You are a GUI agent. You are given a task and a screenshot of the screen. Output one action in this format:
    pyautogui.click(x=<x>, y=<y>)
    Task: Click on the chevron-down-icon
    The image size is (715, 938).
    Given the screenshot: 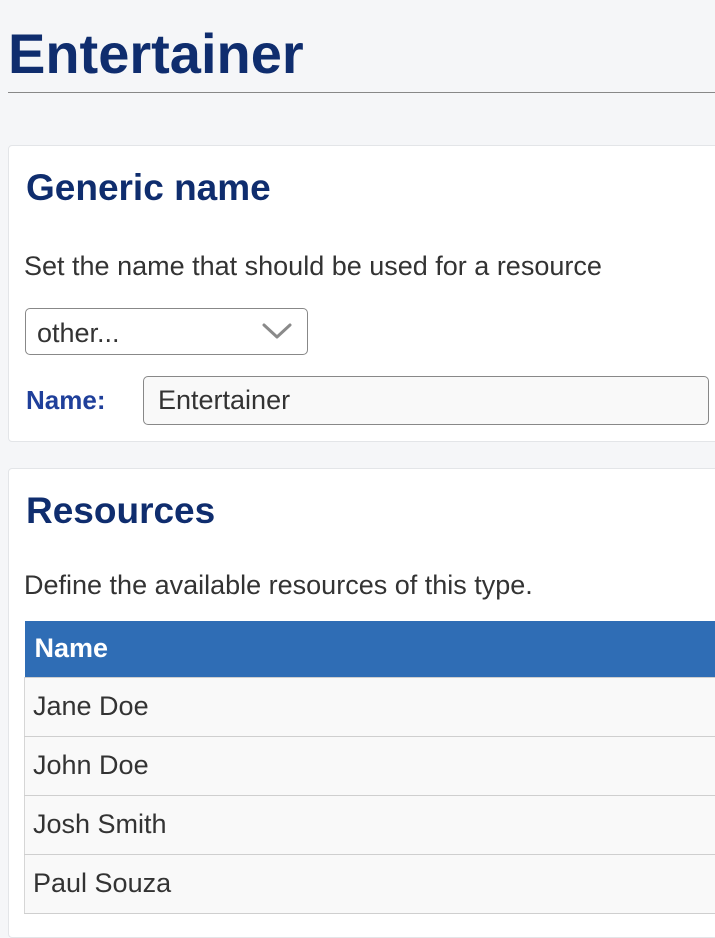 What is the action you would take?
    pyautogui.click(x=277, y=331)
    